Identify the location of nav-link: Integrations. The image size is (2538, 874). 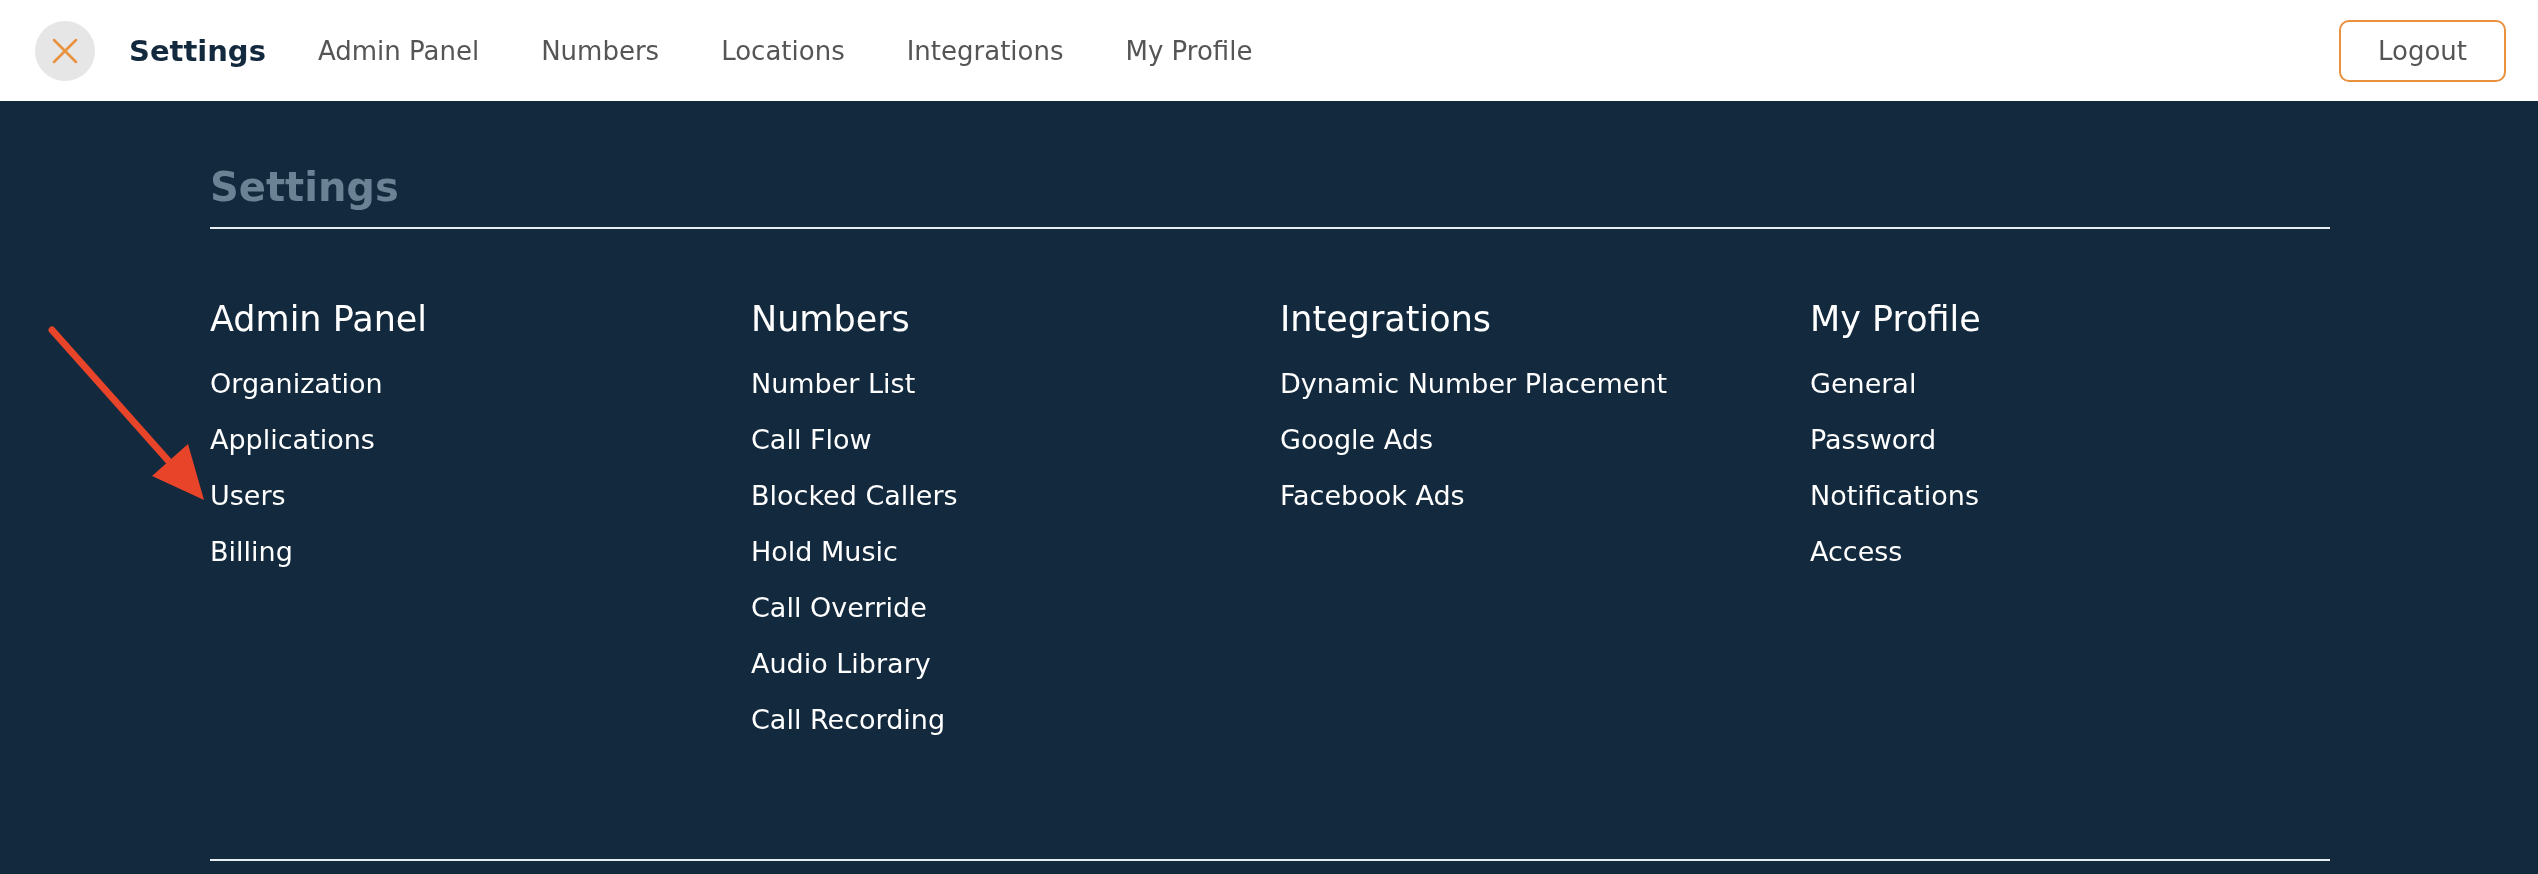
(985, 50).